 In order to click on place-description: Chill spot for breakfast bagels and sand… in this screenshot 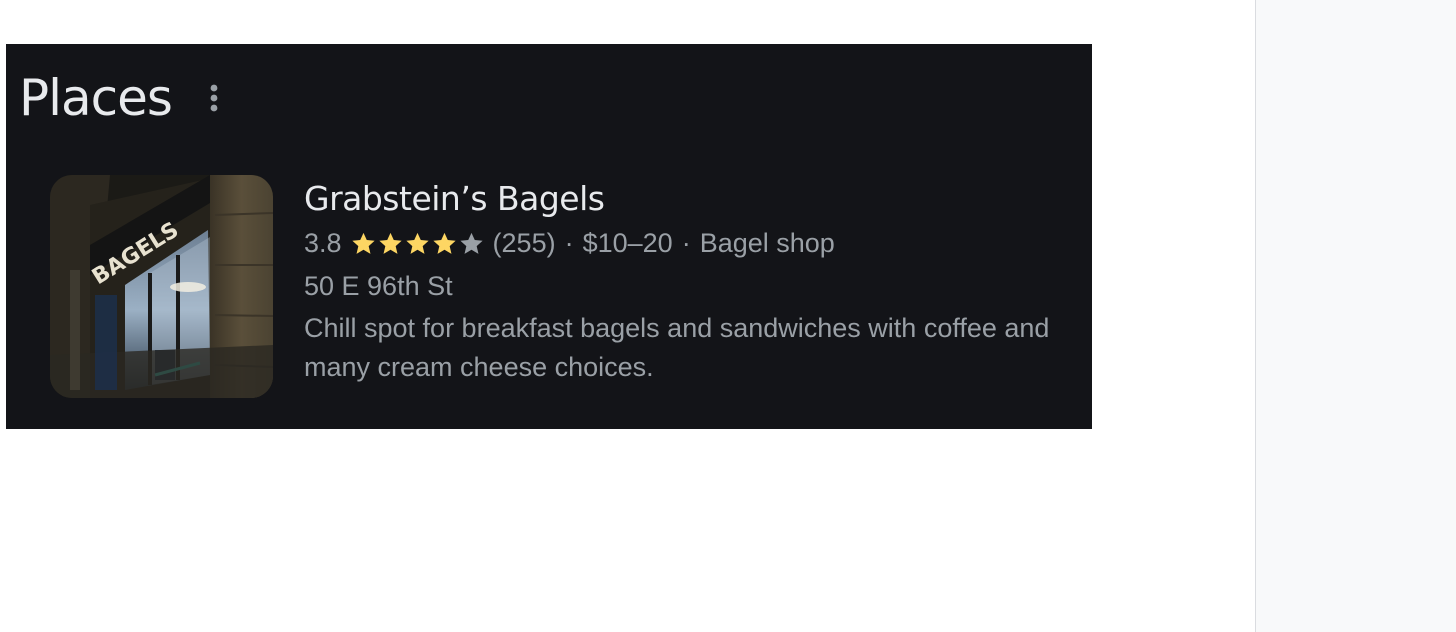, I will do `click(677, 347)`.